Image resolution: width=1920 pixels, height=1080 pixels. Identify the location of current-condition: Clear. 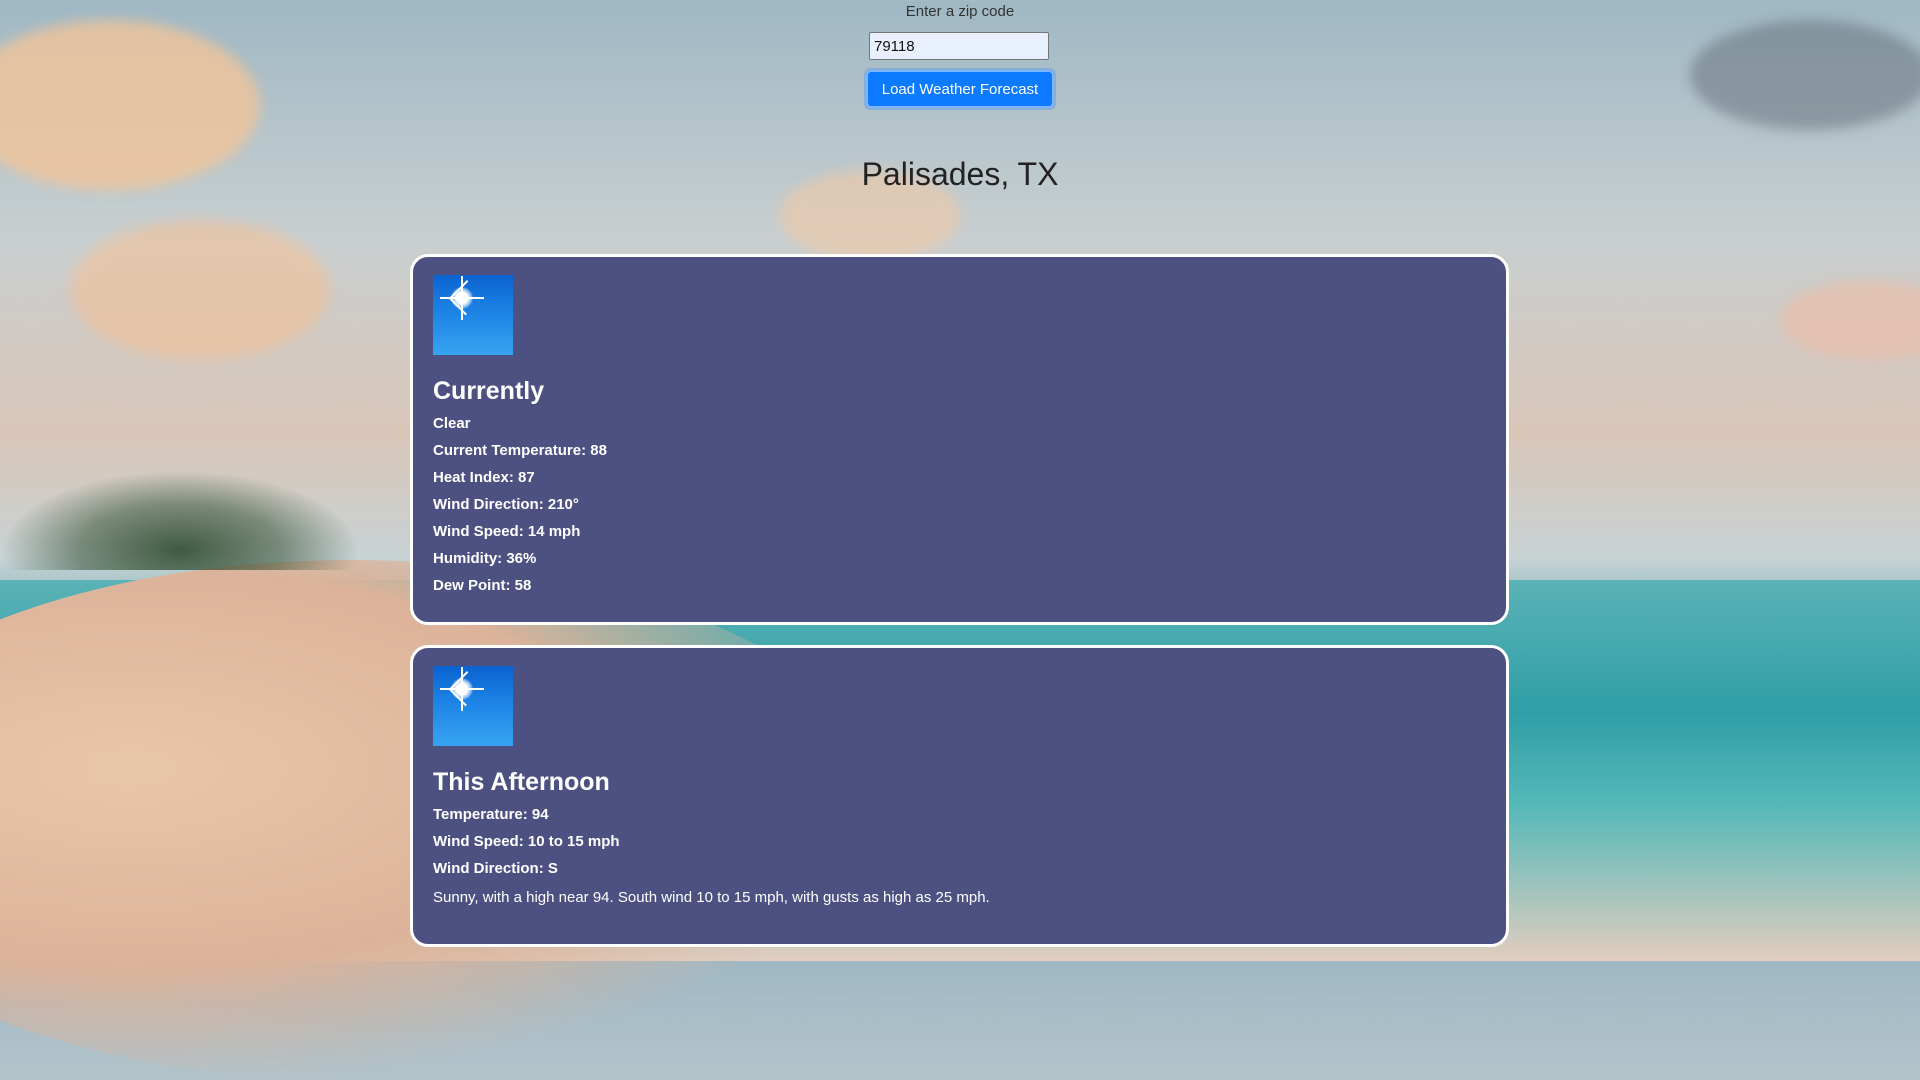
(452, 423).